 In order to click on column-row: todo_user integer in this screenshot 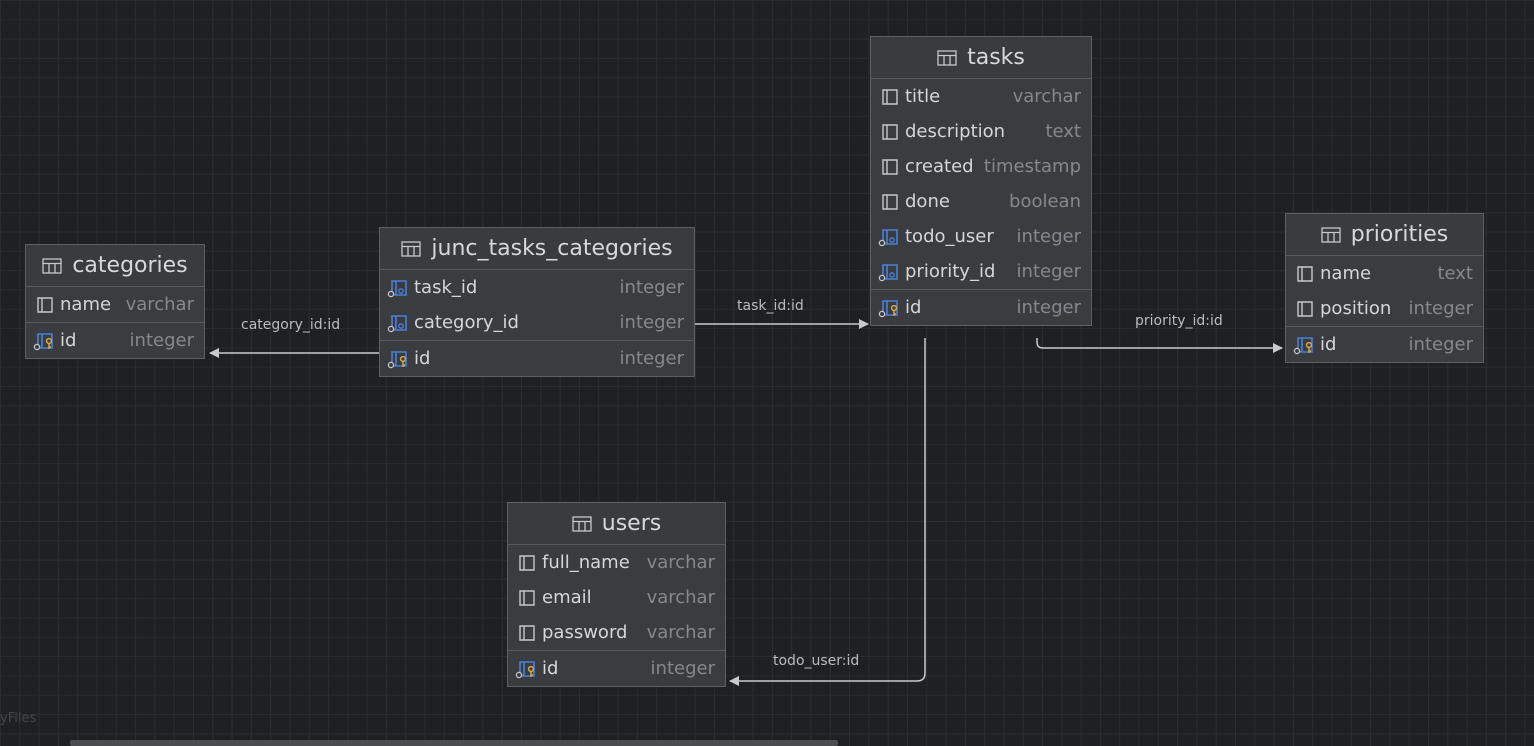, I will do `click(981, 236)`.